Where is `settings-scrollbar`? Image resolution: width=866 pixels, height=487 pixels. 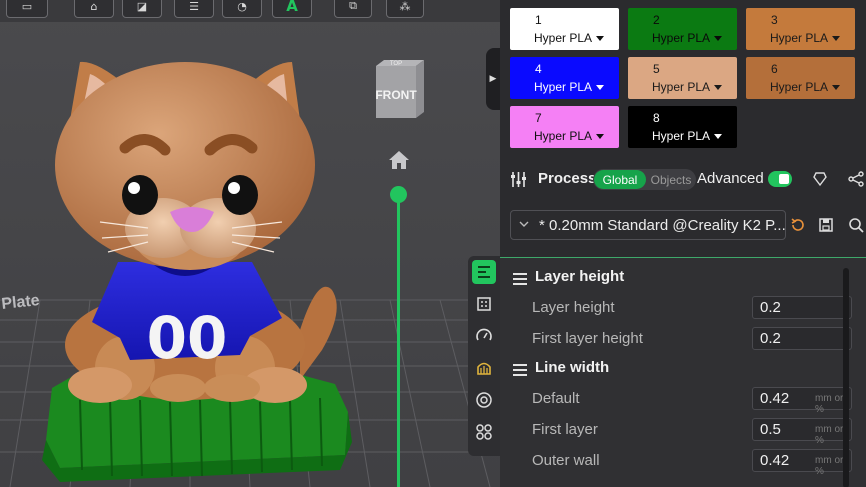
settings-scrollbar is located at coordinates (846, 377).